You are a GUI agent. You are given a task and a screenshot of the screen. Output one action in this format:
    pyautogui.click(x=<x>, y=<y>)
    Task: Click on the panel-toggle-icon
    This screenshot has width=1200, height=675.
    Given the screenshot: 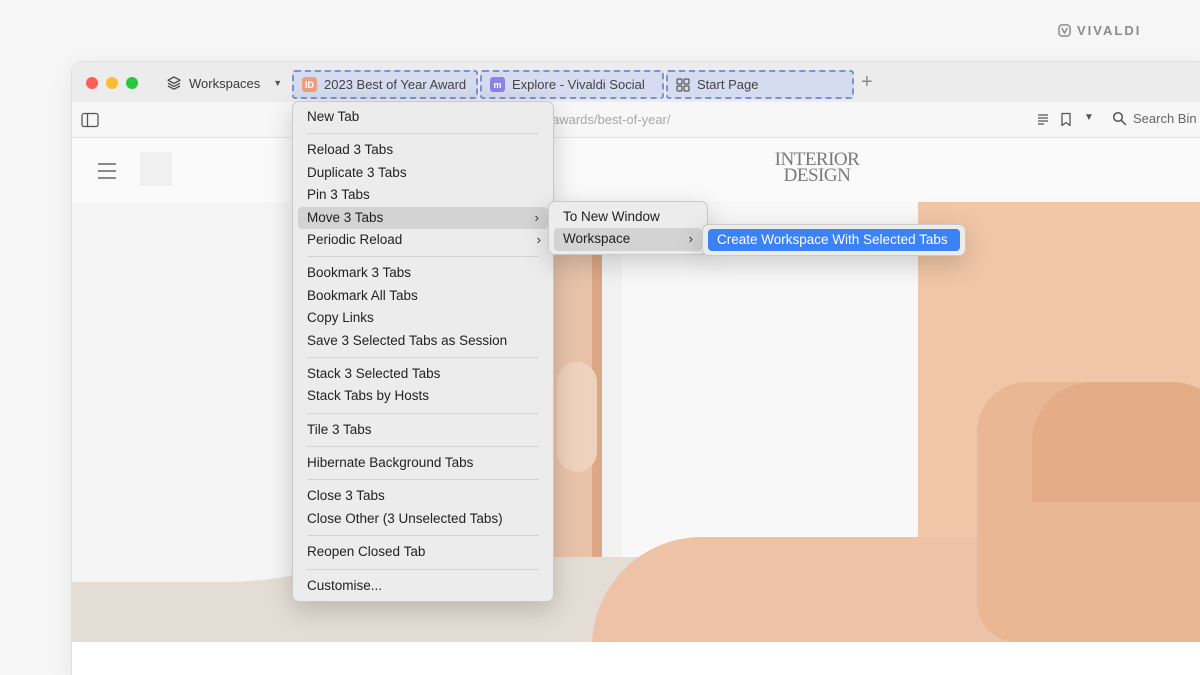 What is the action you would take?
    pyautogui.click(x=90, y=120)
    